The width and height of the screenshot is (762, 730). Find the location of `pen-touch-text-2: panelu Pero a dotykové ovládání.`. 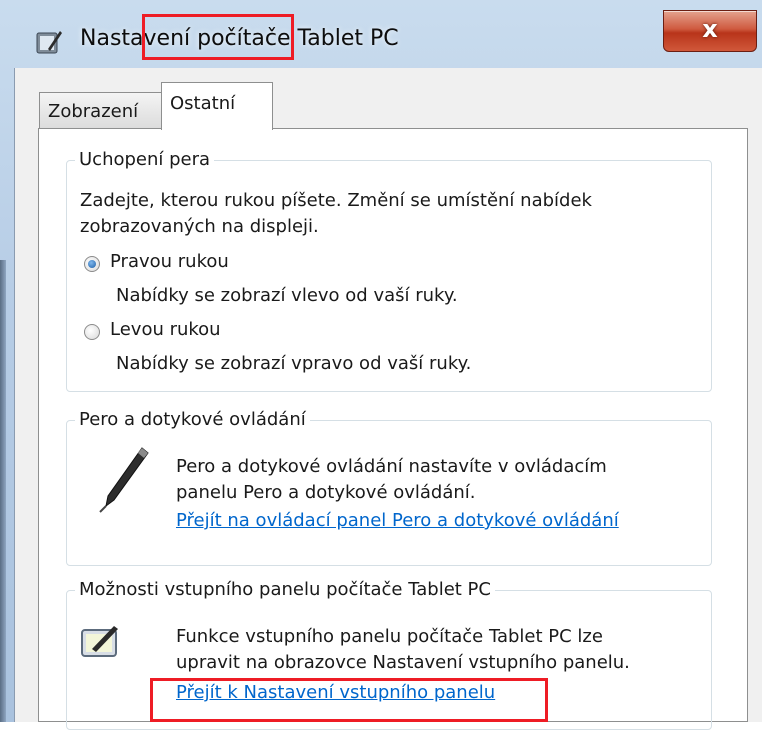

pen-touch-text-2: panelu Pero a dotykové ovládání. is located at coordinates (326, 492).